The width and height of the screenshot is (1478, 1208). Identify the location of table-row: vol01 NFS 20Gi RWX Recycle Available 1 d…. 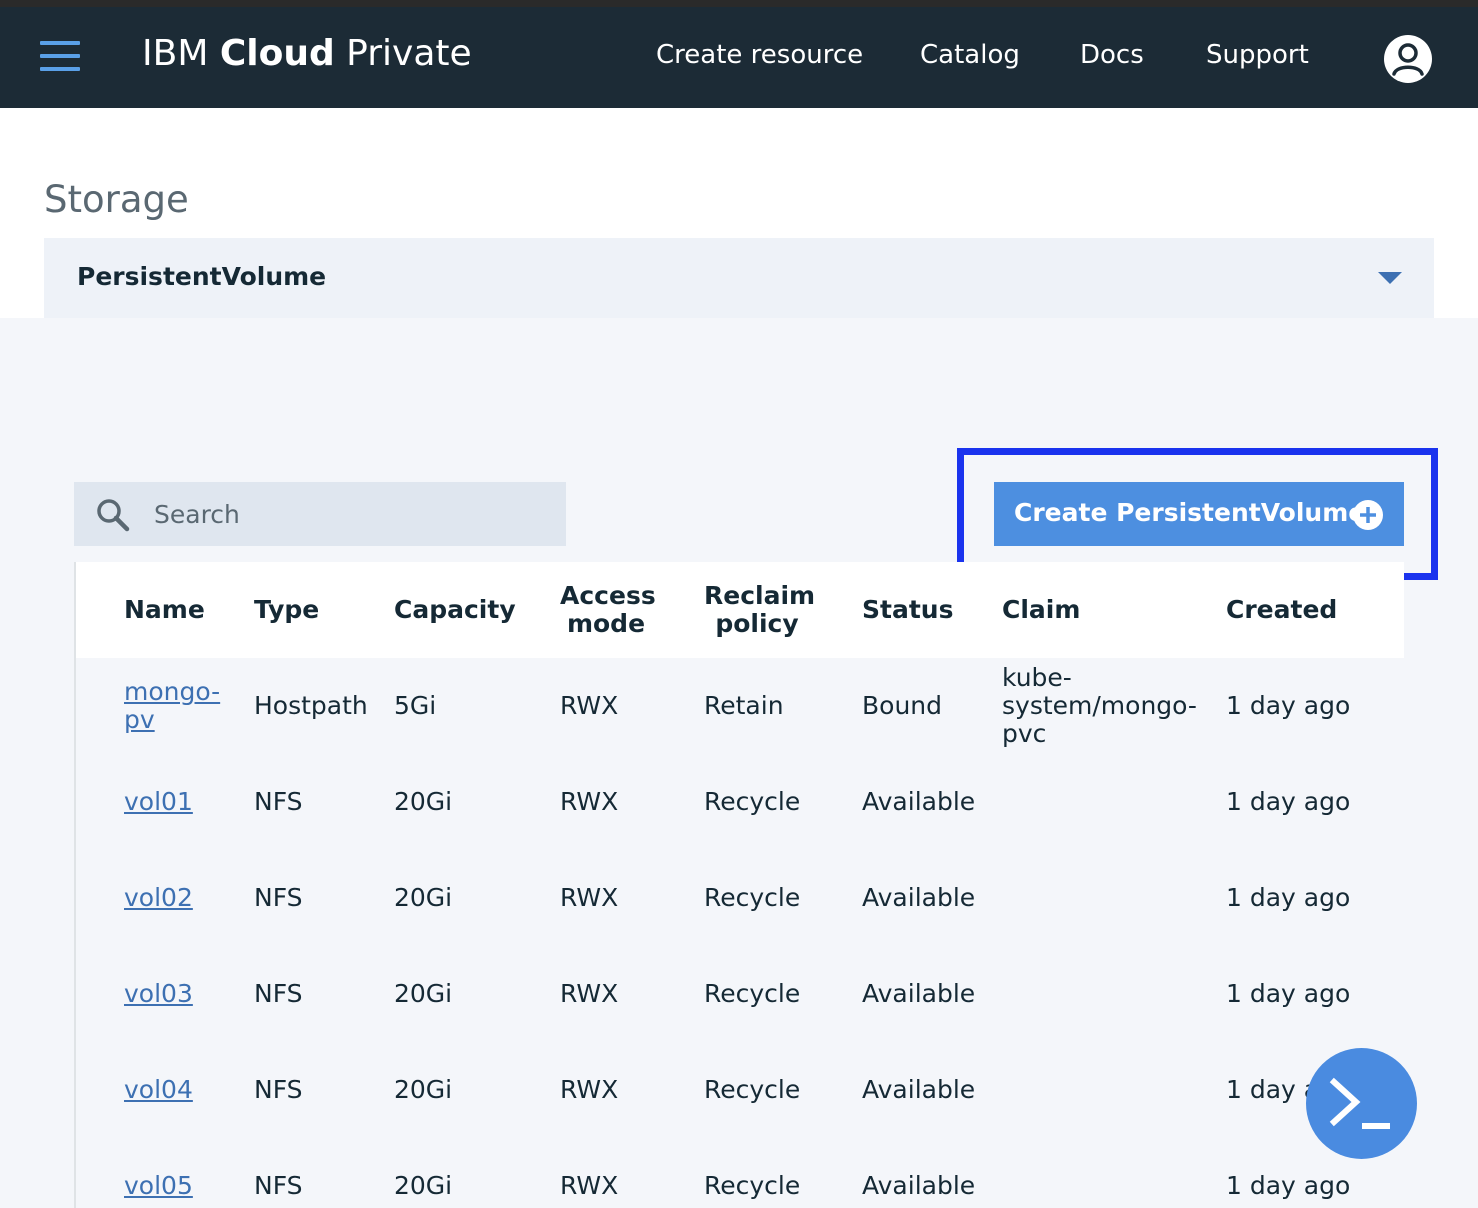
(739, 803).